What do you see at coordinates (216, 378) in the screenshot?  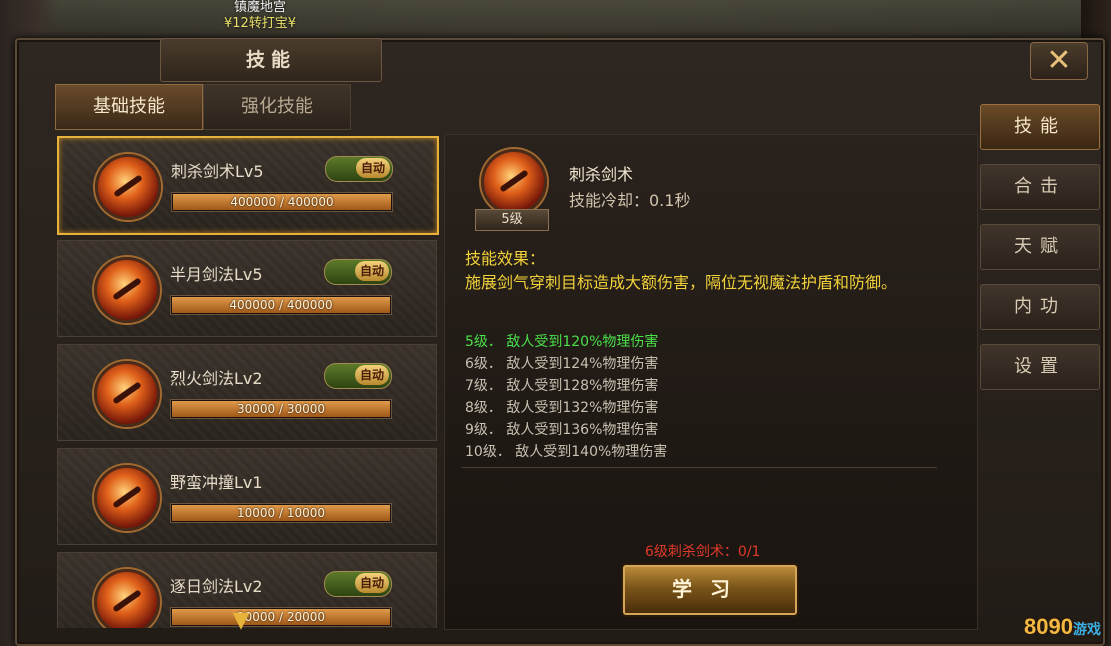 I see `skill-name: 烈火剑法Lv2` at bounding box center [216, 378].